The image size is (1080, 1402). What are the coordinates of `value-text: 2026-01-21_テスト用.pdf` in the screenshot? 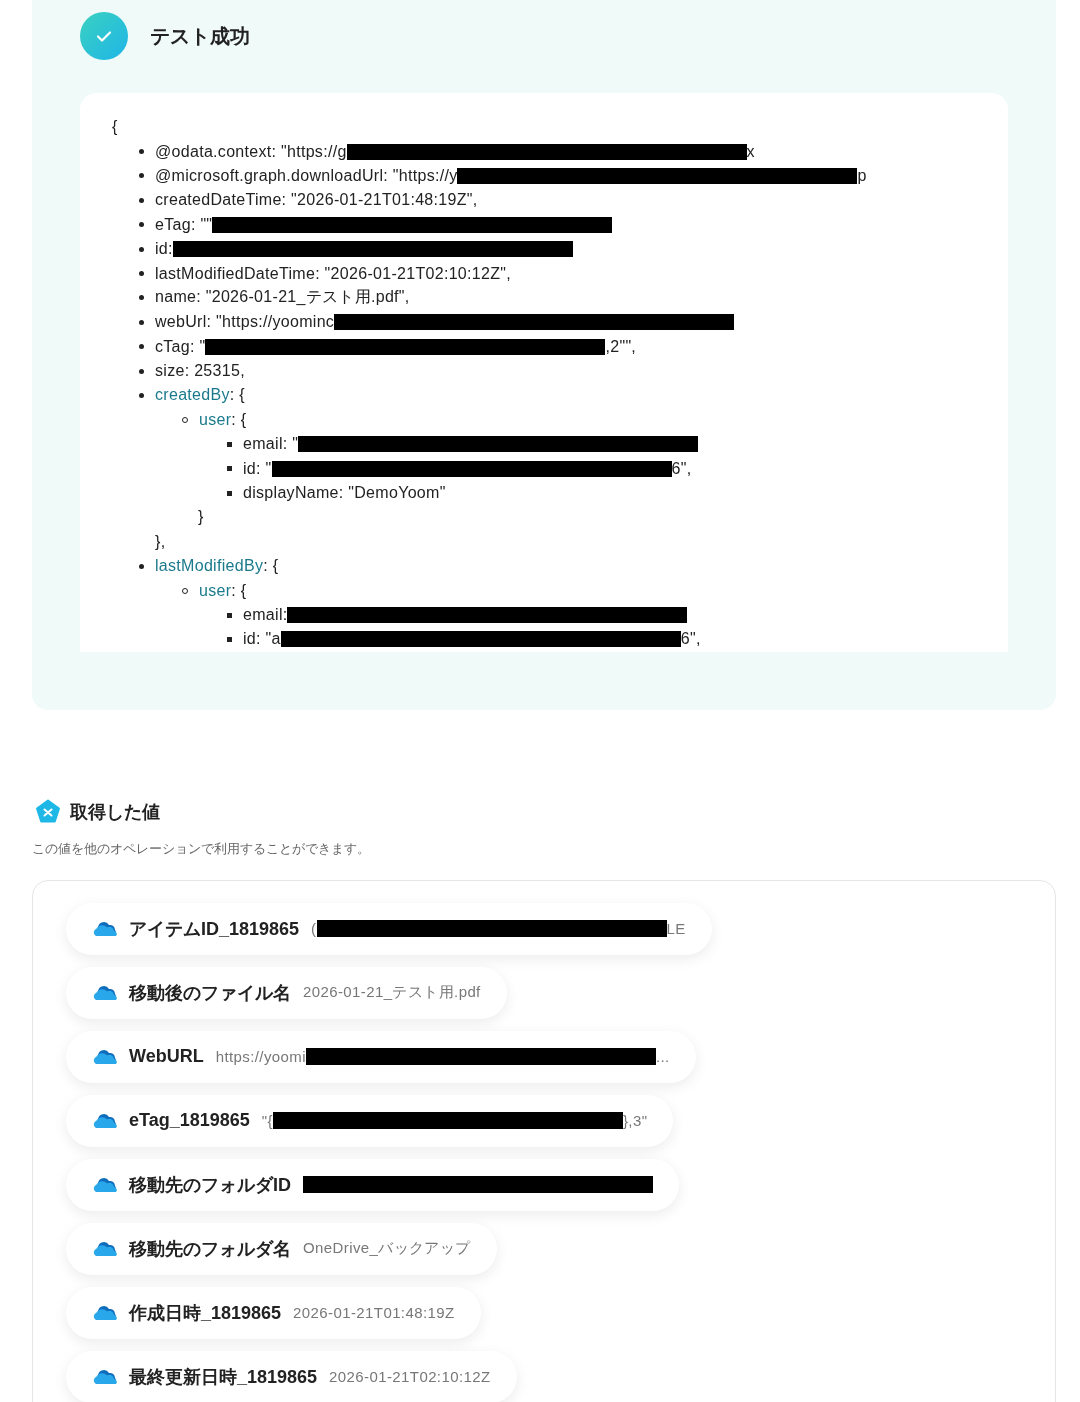 It's located at (392, 993).